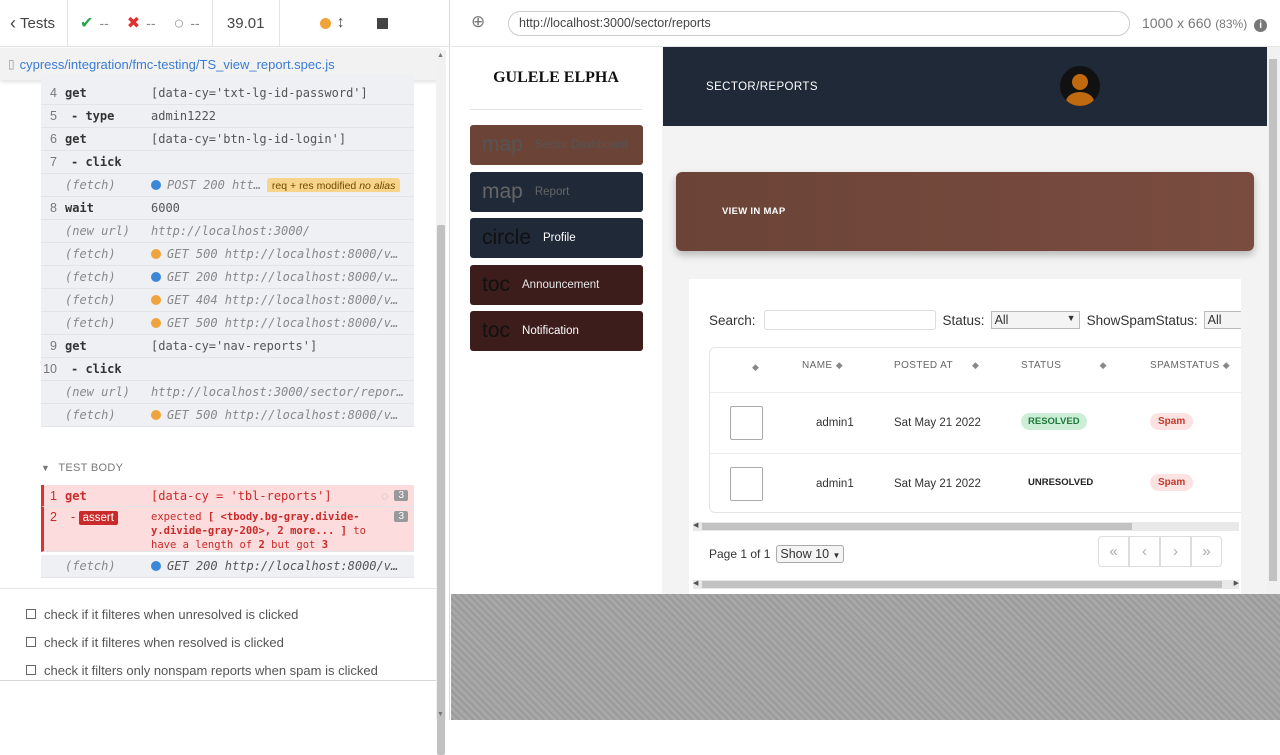 The image size is (1280, 755). Describe the element at coordinates (1214, 320) in the screenshot. I see `spam-status-value: All` at that location.